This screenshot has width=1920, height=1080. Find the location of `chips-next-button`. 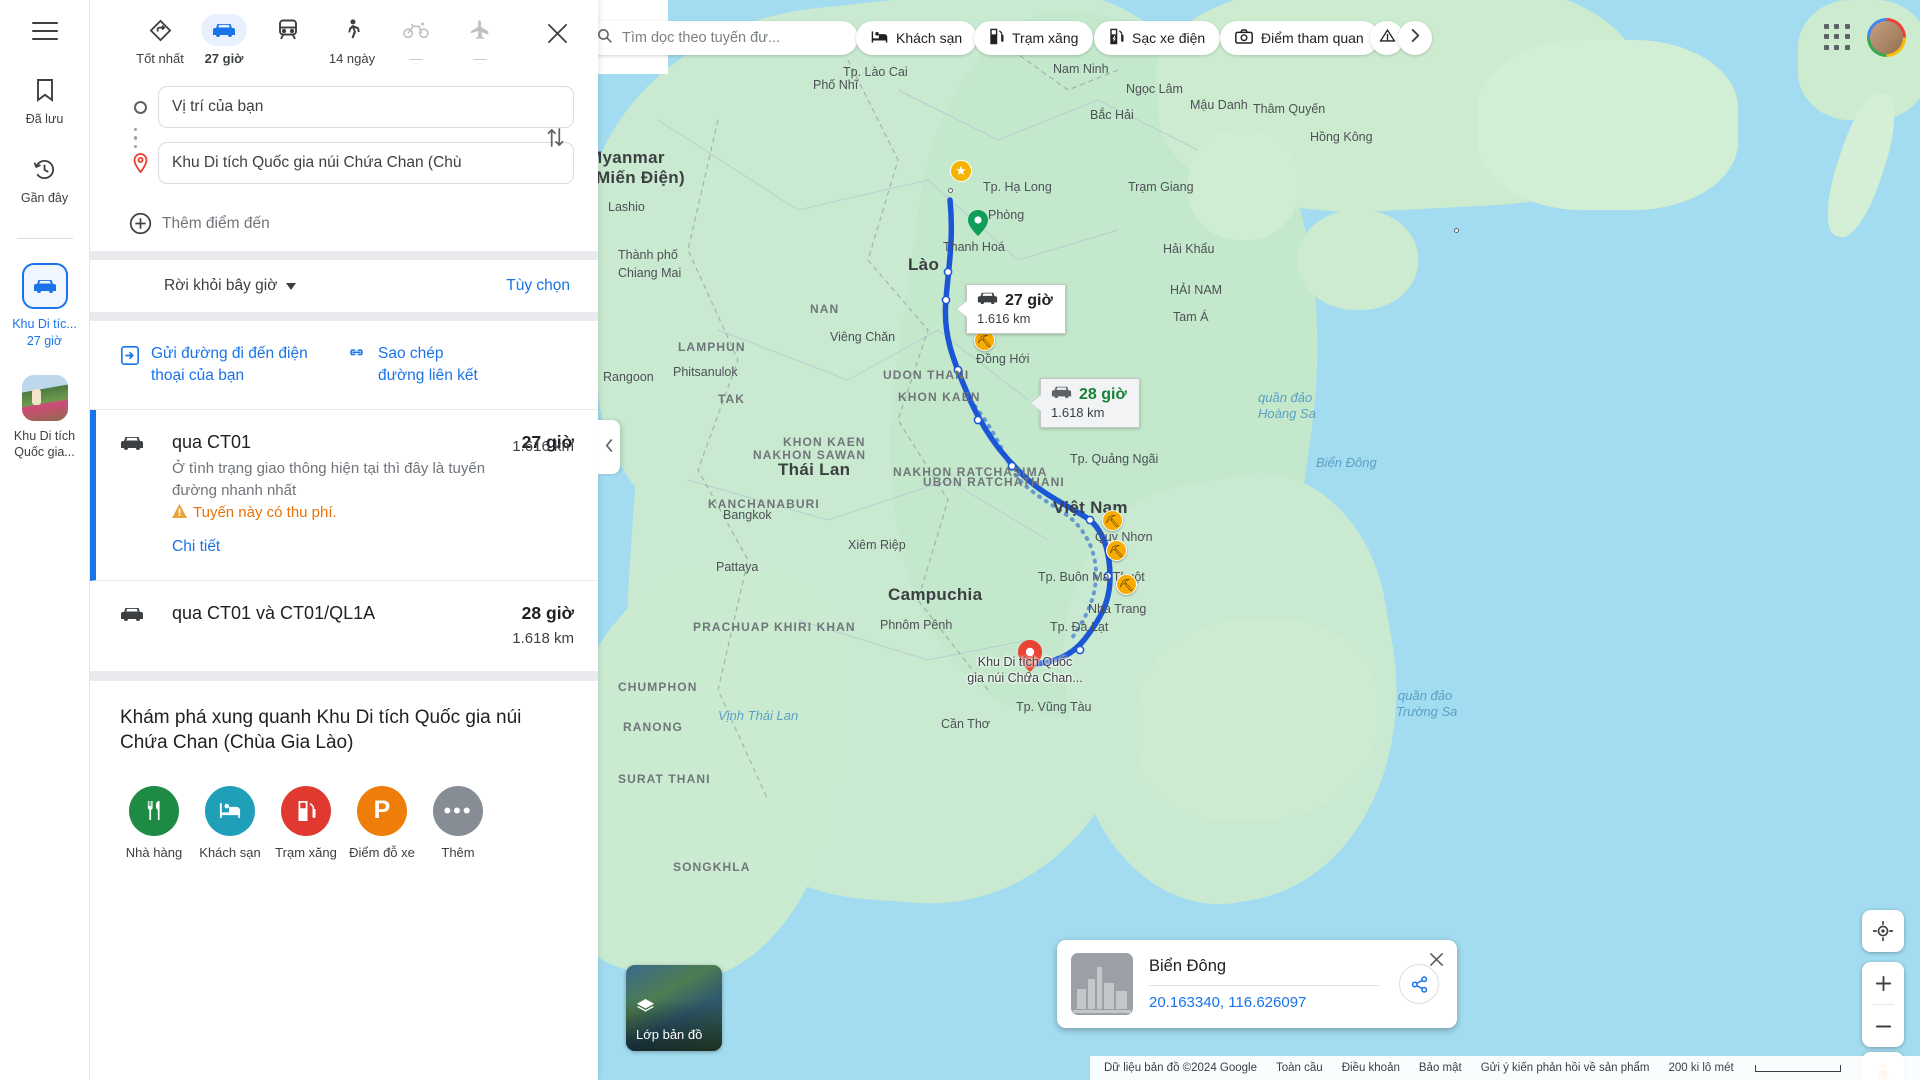

chips-next-button is located at coordinates (1415, 38).